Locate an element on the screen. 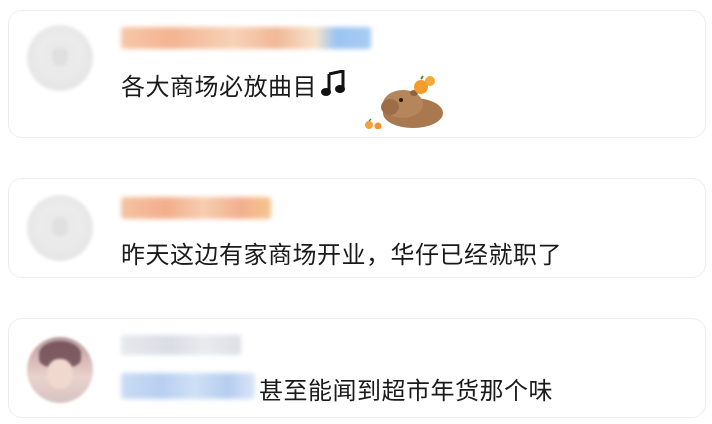 The width and height of the screenshot is (712, 424). comment-text: 各大商场必放曲目 is located at coordinates (234, 85).